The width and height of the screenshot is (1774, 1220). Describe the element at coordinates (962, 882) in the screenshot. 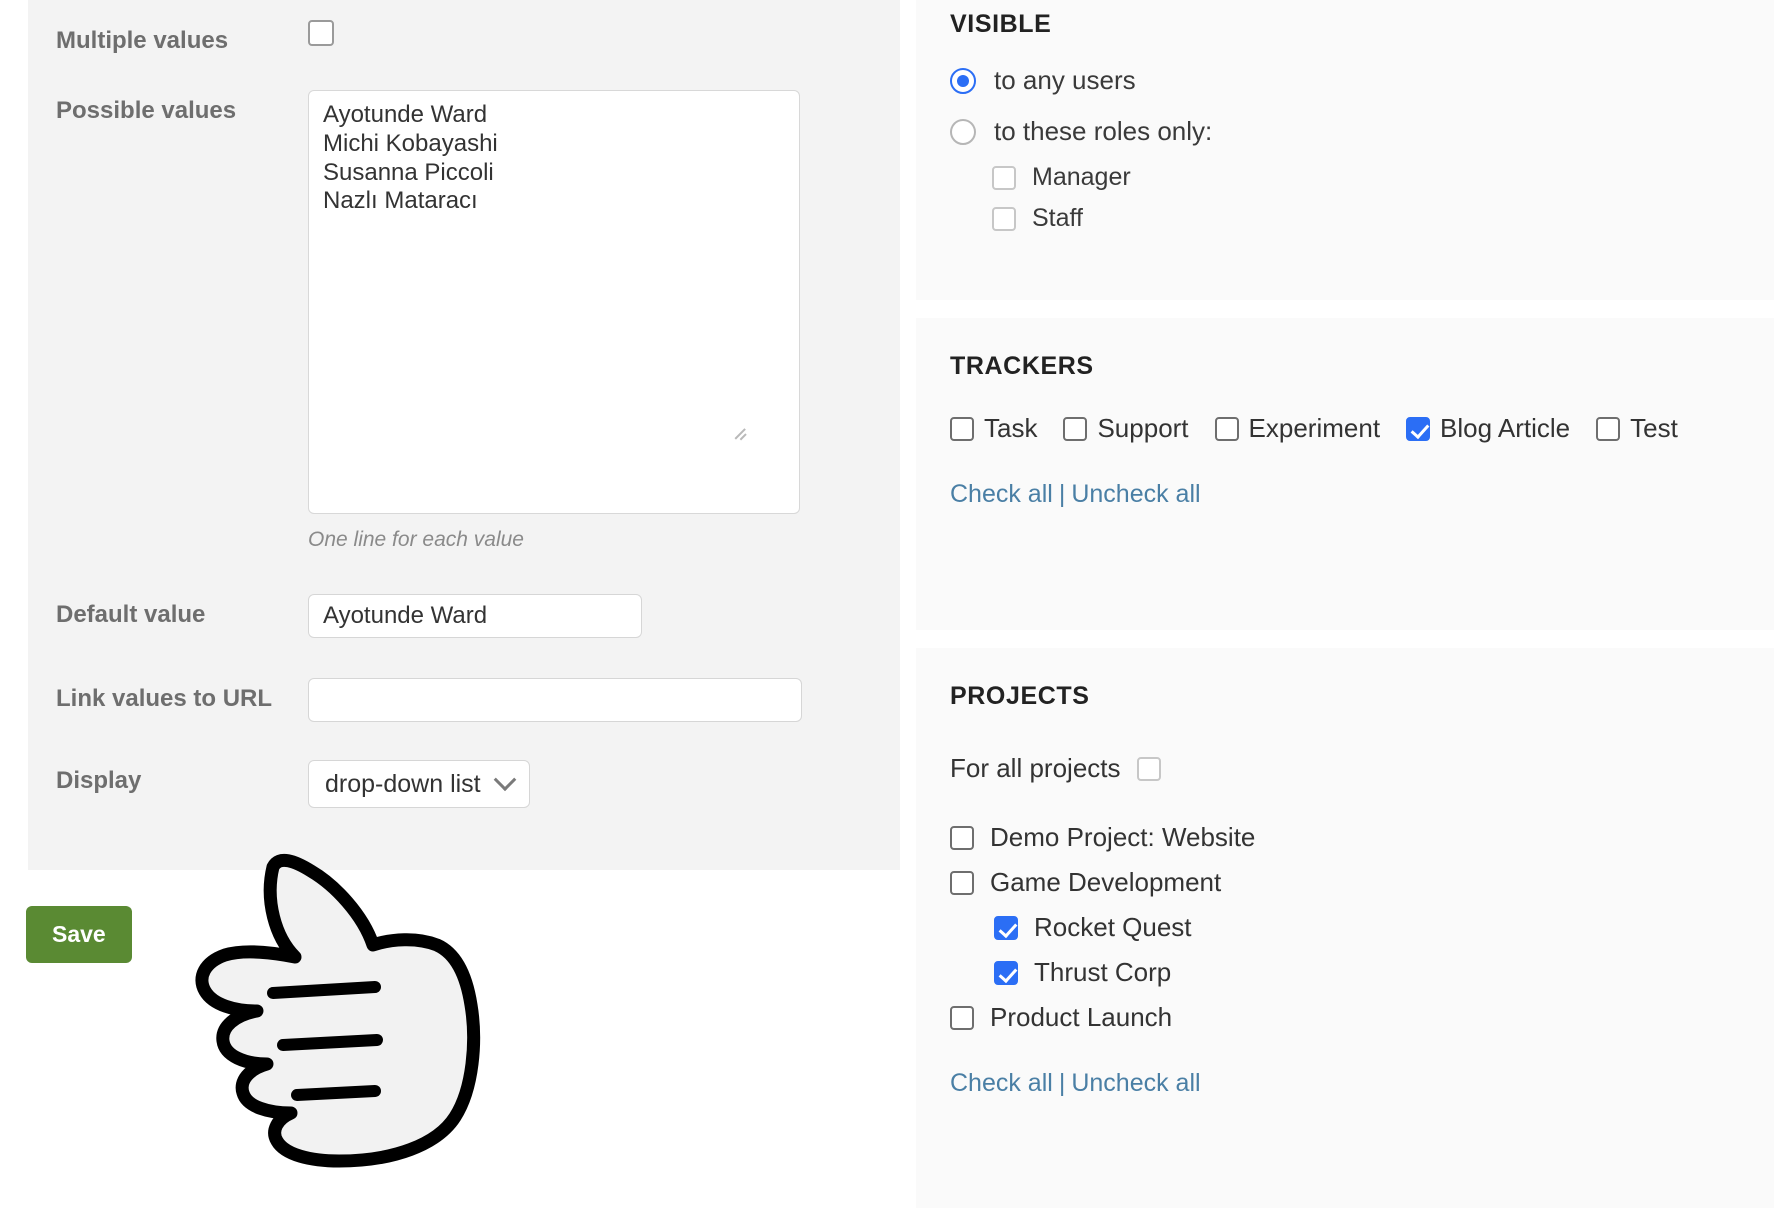

I see `project-game-development-checkbox` at that location.